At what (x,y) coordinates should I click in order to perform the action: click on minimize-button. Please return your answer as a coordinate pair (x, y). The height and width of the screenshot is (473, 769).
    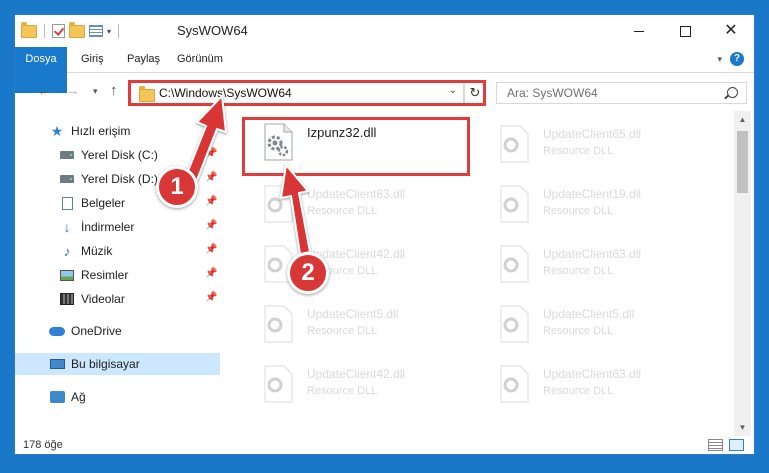
    Looking at the image, I should click on (639, 31).